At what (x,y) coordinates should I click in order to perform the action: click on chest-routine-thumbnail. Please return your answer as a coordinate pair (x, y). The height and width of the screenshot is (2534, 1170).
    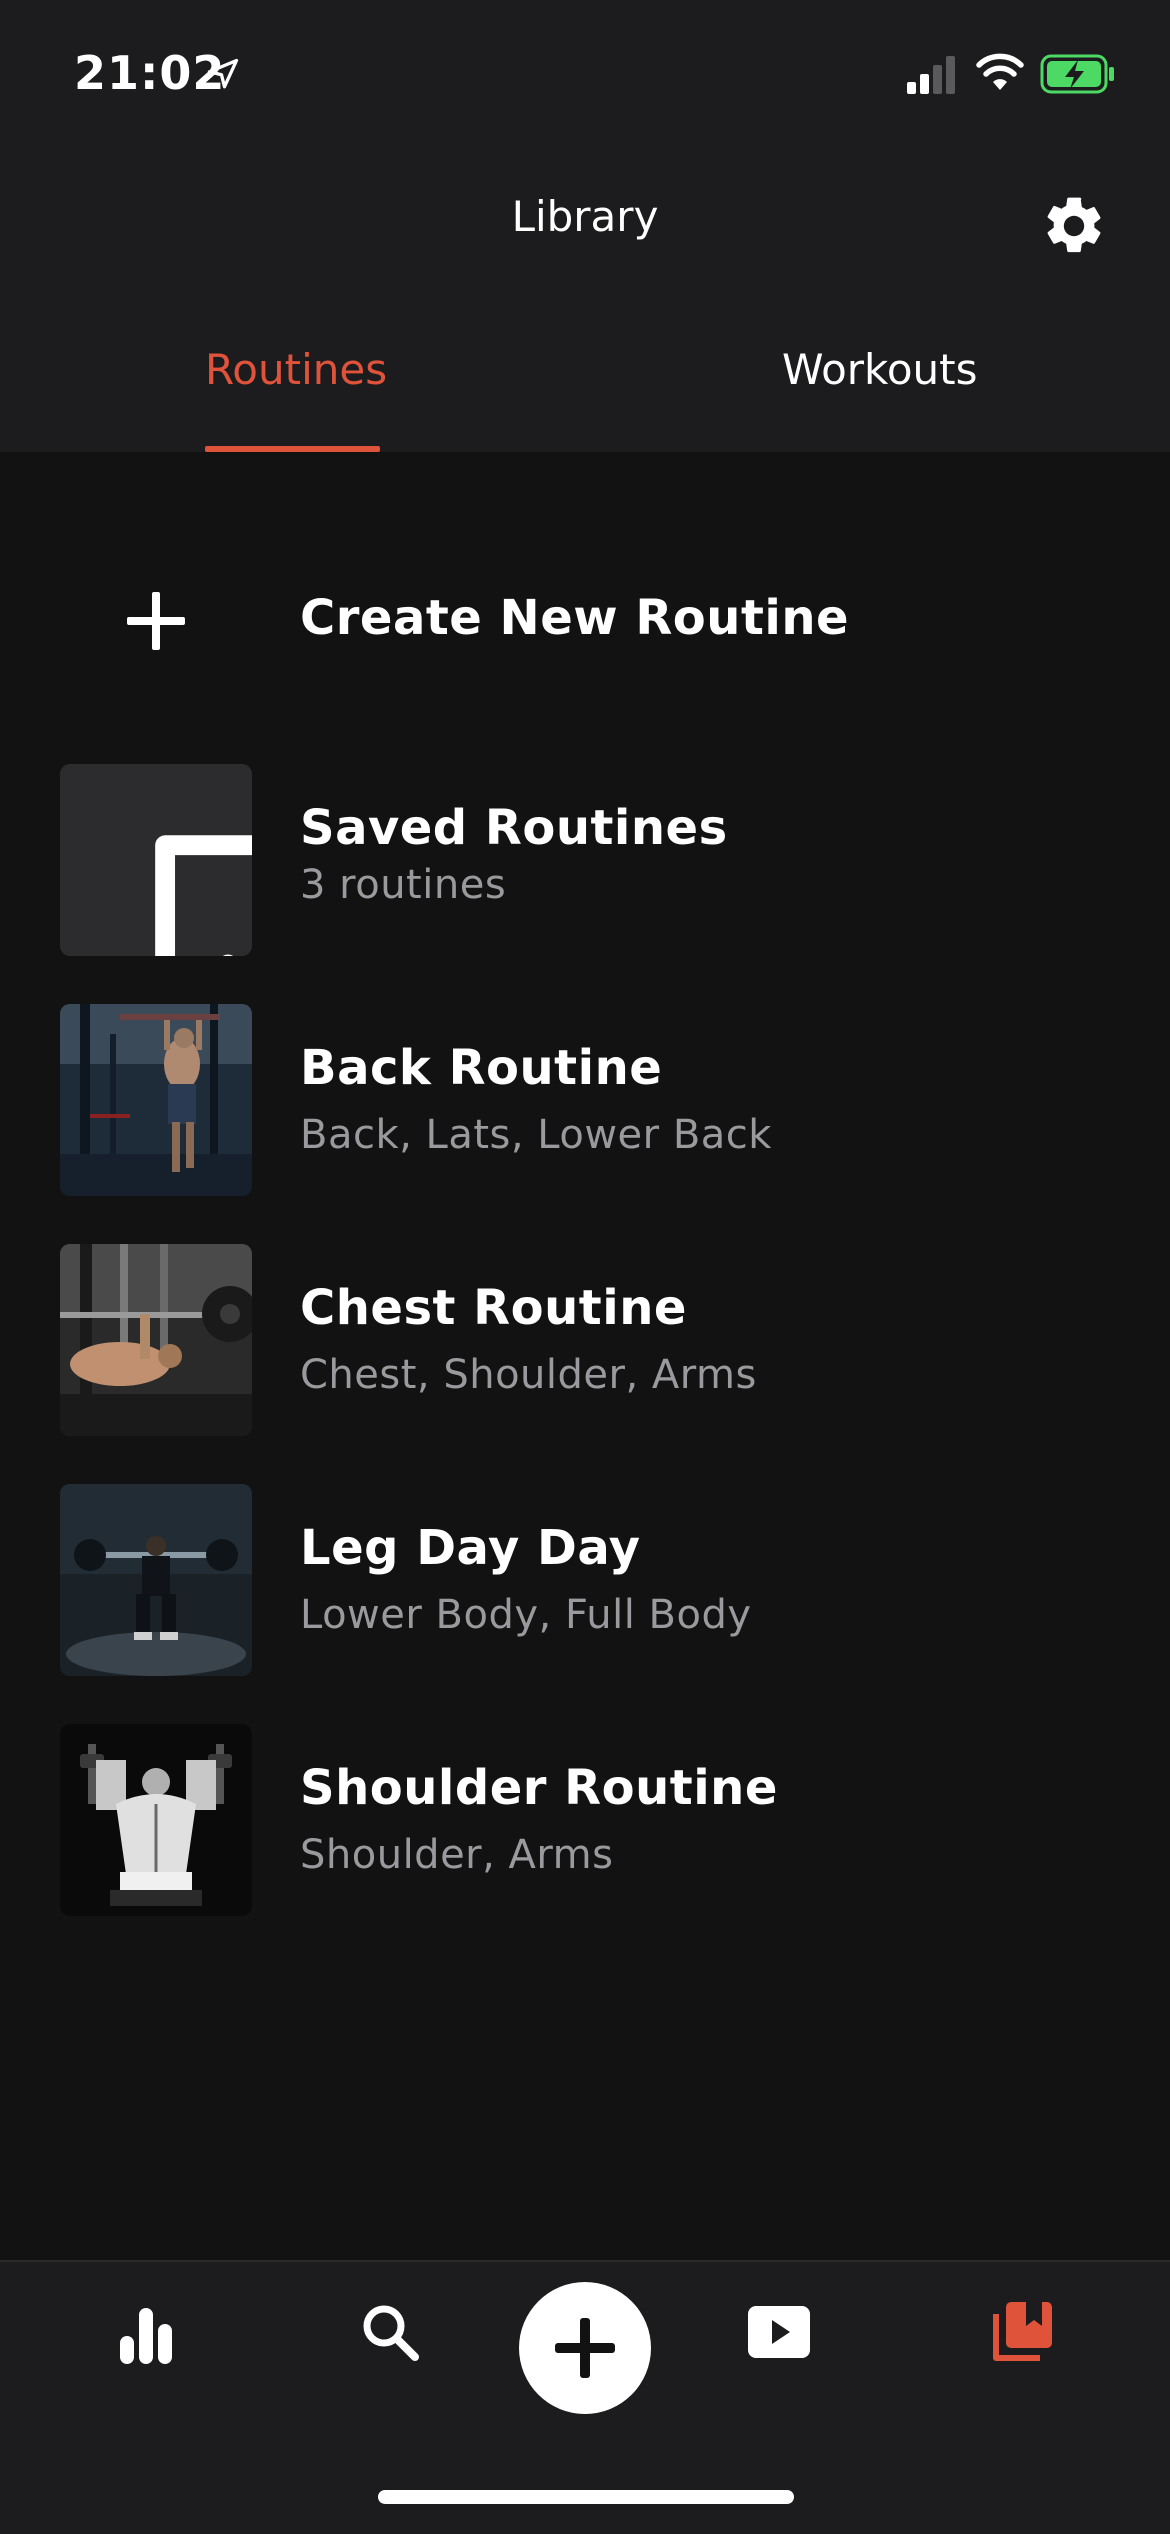
    Looking at the image, I should click on (156, 1340).